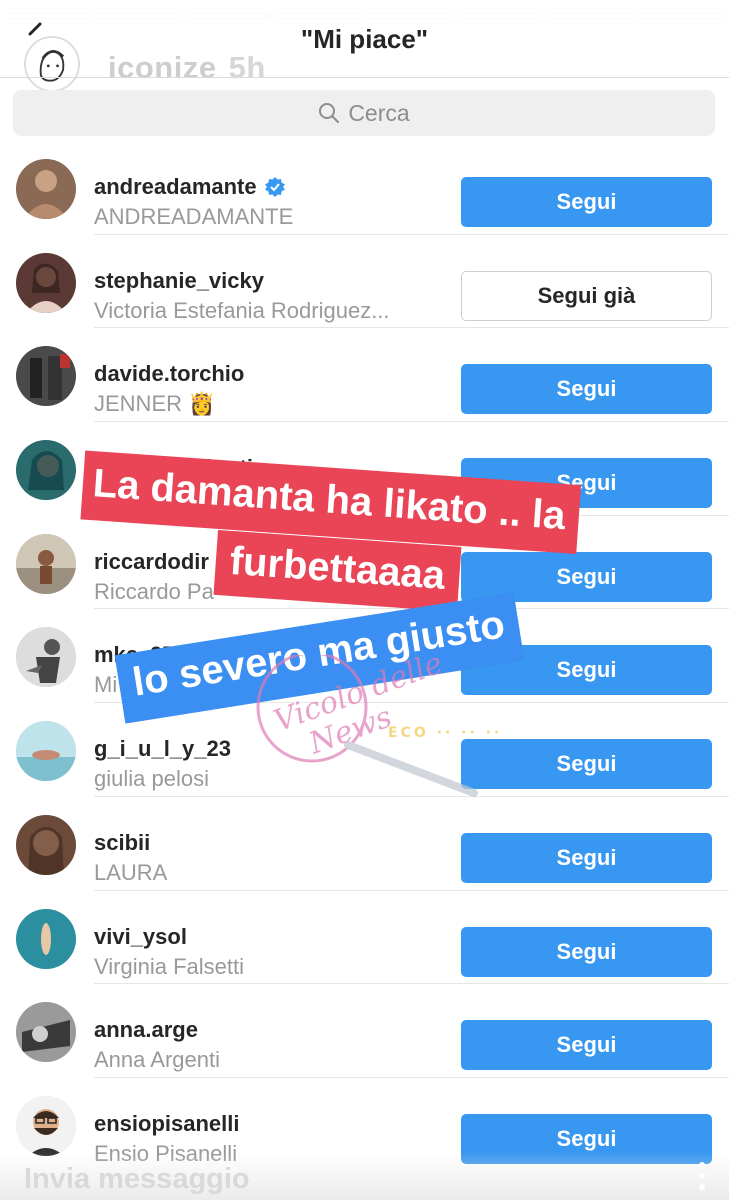 Image resolution: width=729 pixels, height=1200 pixels. I want to click on username: ensiopisanelli, so click(167, 1124).